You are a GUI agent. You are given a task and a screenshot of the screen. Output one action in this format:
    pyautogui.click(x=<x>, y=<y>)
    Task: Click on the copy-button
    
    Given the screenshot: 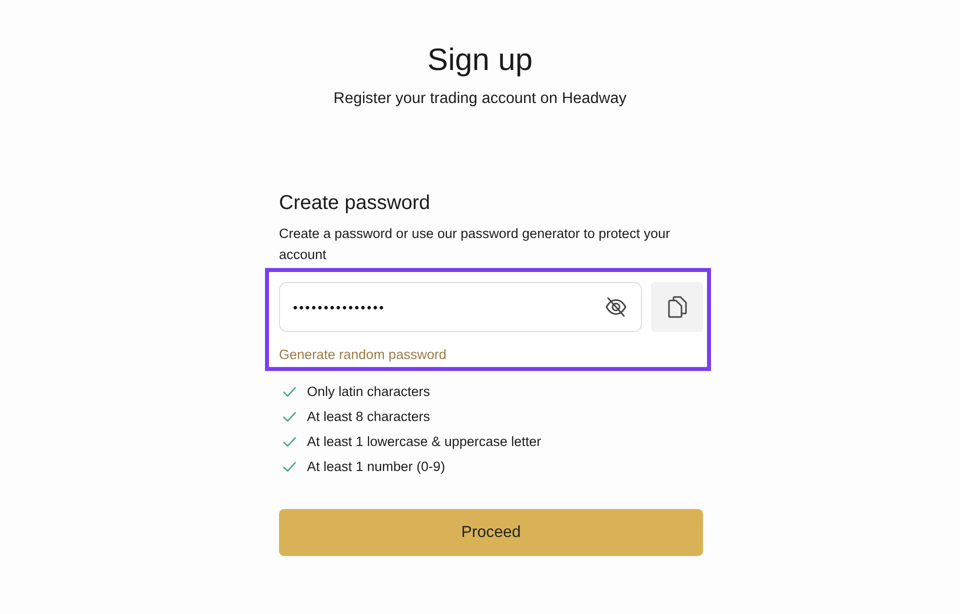 What is the action you would take?
    pyautogui.click(x=677, y=307)
    